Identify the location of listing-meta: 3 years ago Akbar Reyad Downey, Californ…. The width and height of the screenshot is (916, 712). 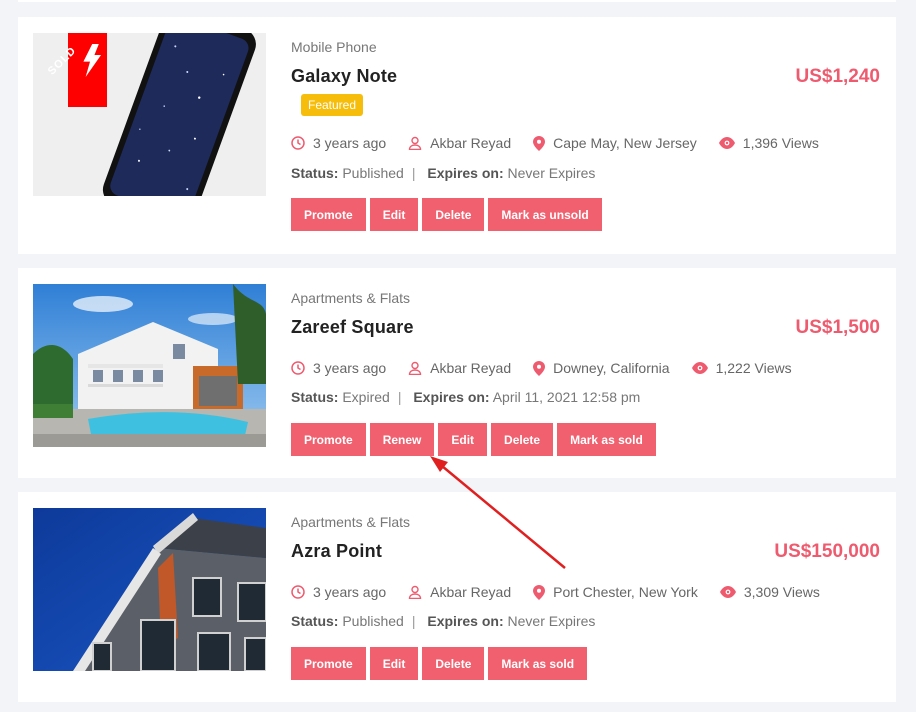
(552, 368).